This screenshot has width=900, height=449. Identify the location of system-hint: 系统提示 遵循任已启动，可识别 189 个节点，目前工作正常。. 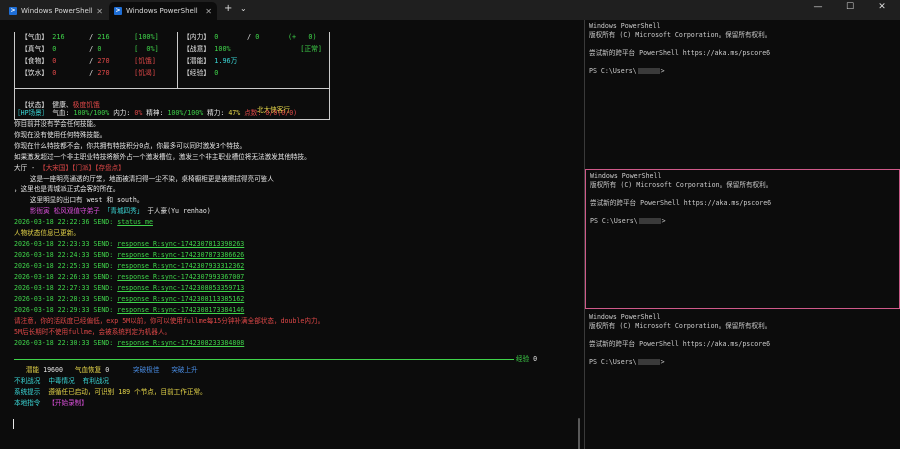
(110, 392).